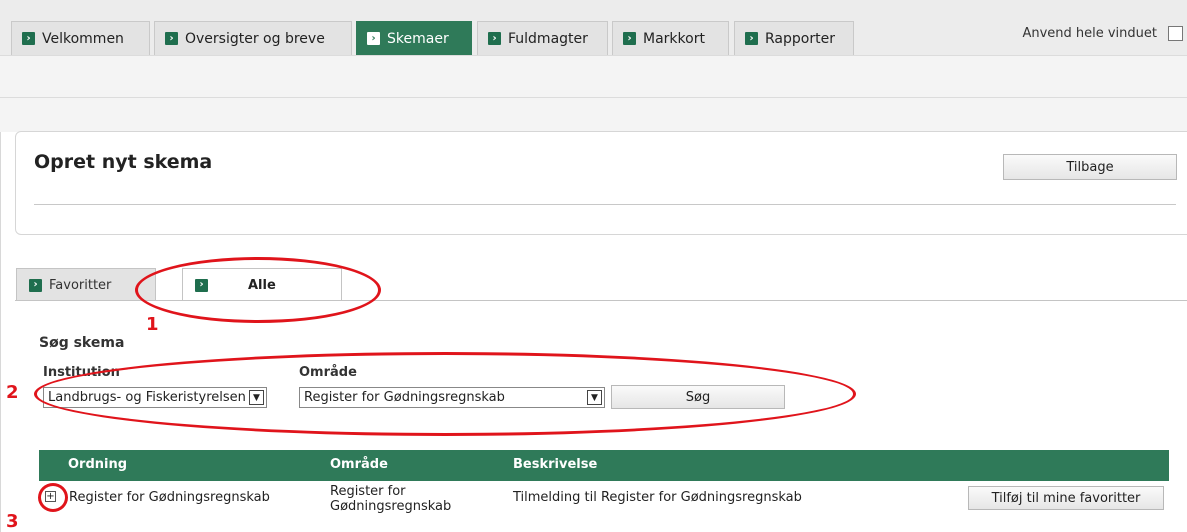  I want to click on tab-oversigter: › Oversigter og breve, so click(253, 38).